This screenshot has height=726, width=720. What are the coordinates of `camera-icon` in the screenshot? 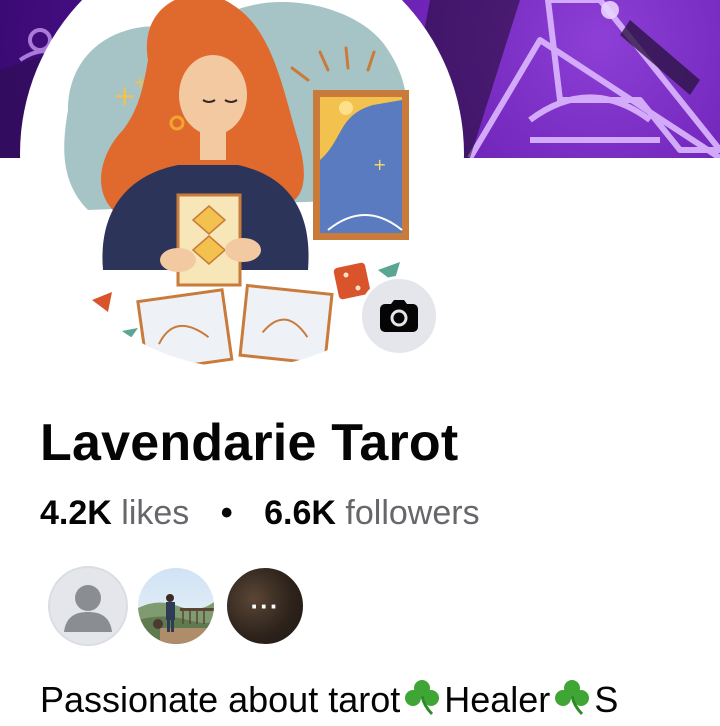 It's located at (399, 316).